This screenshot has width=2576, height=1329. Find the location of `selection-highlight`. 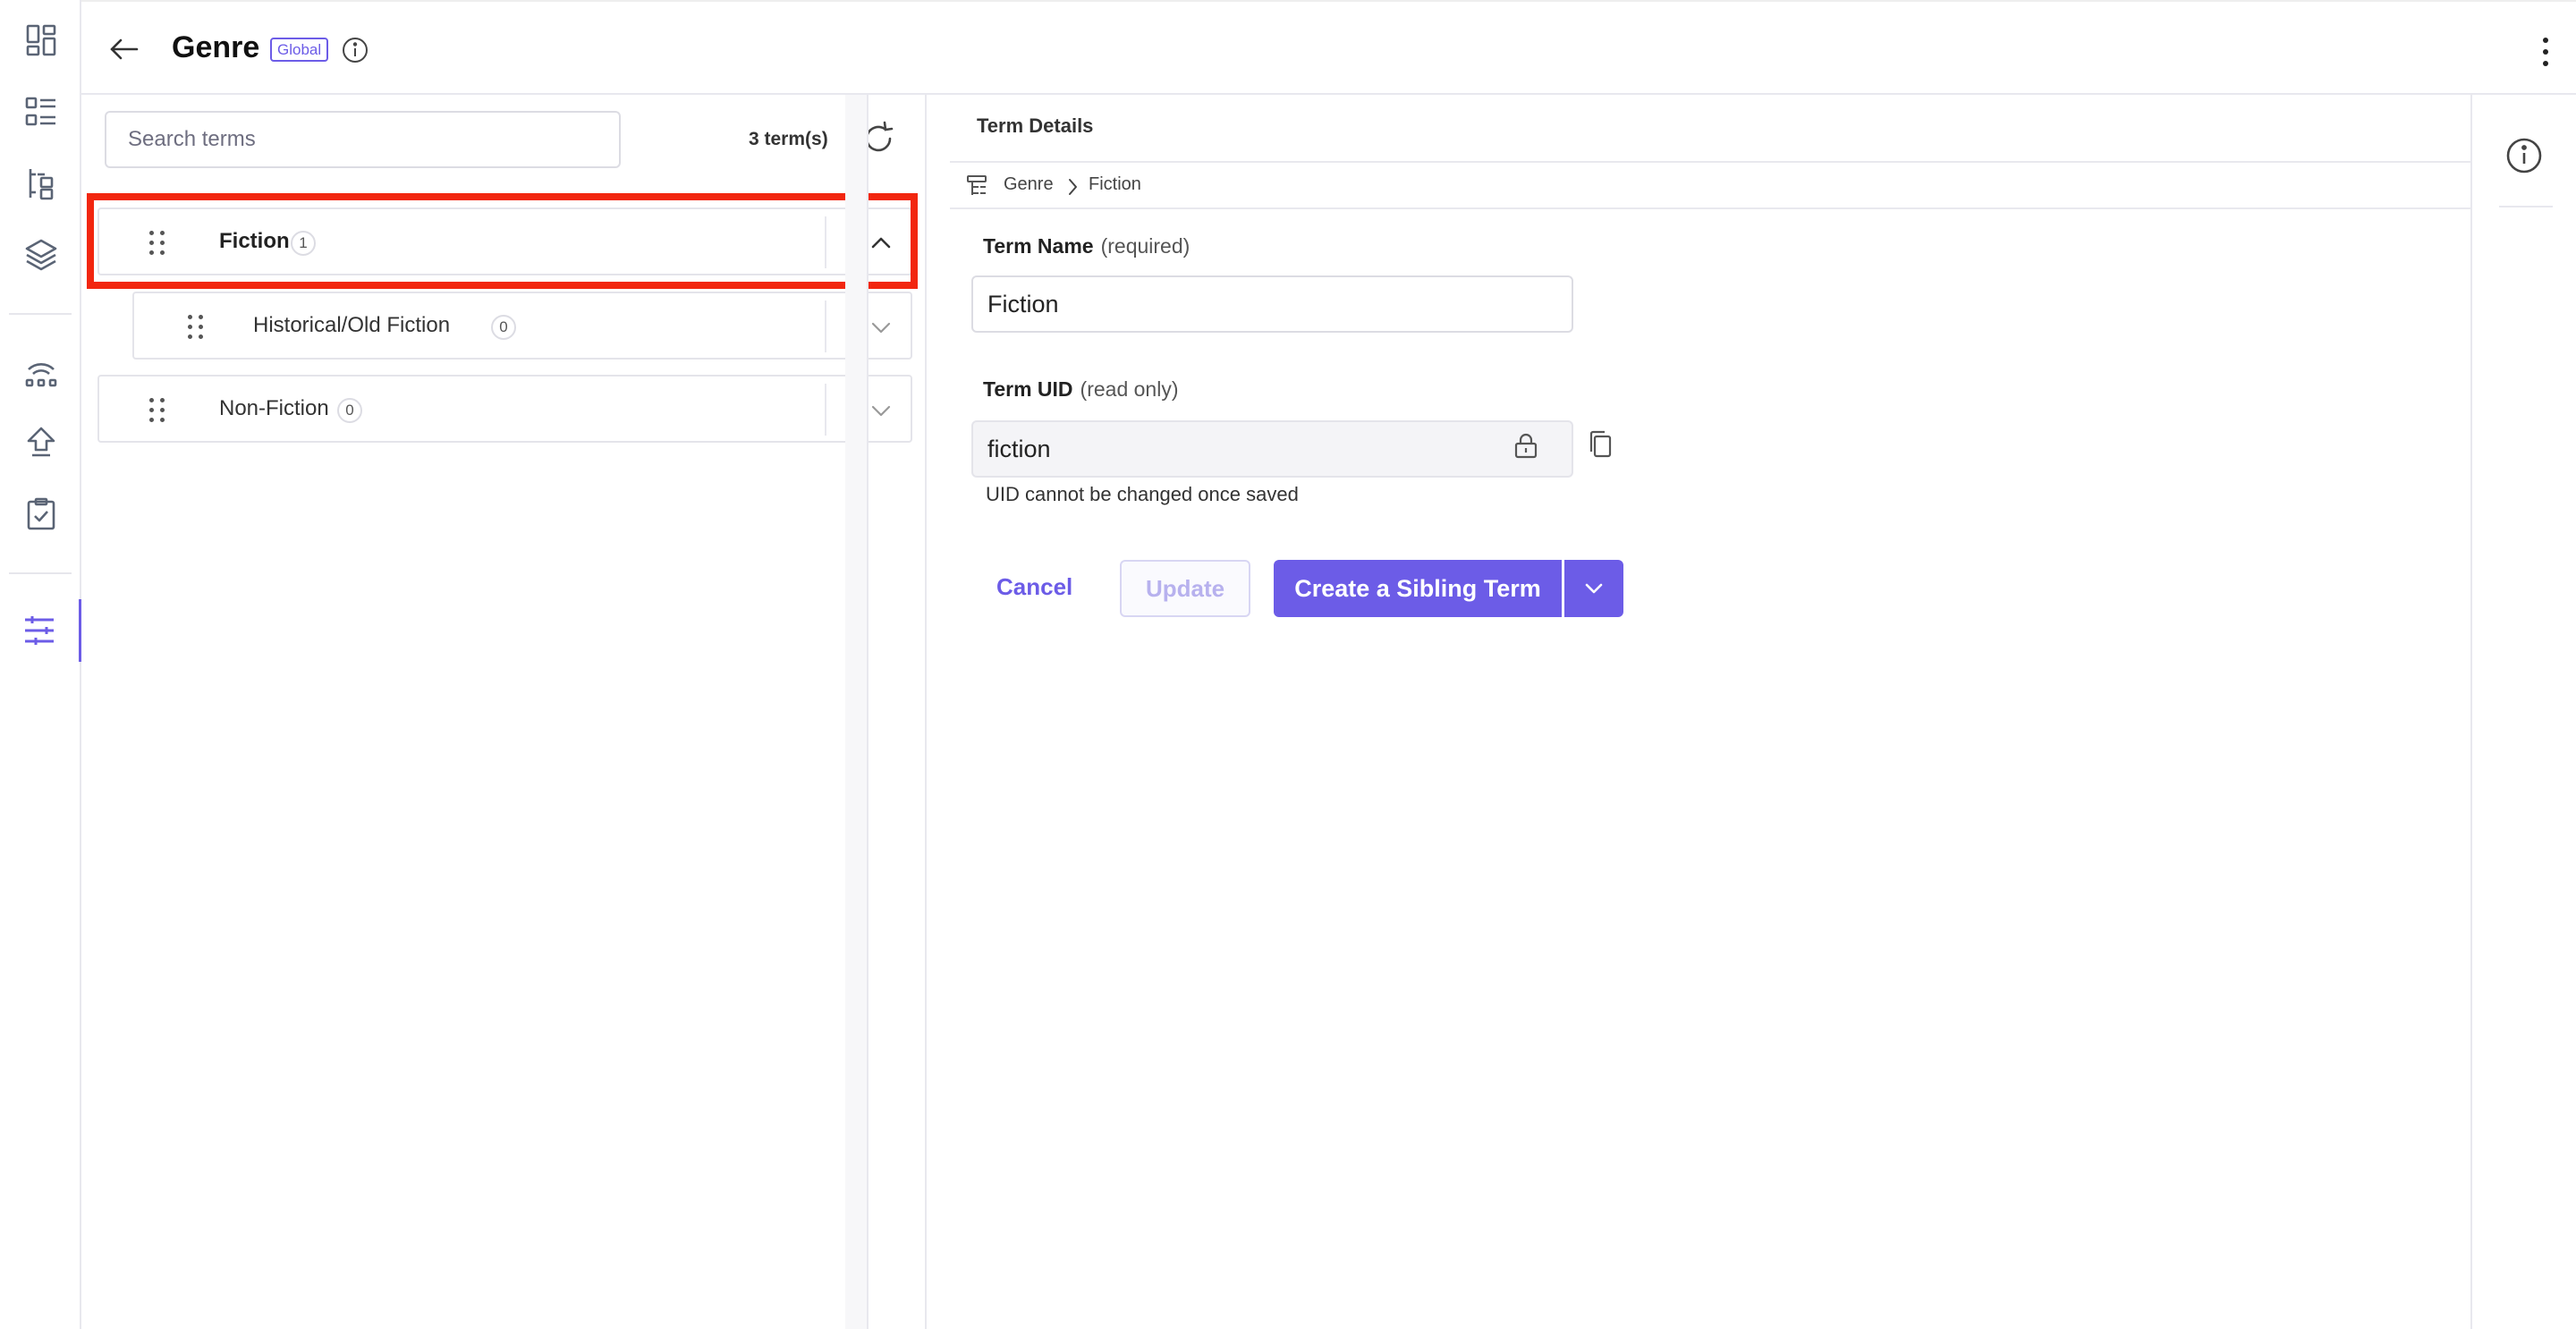

selection-highlight is located at coordinates (502, 241).